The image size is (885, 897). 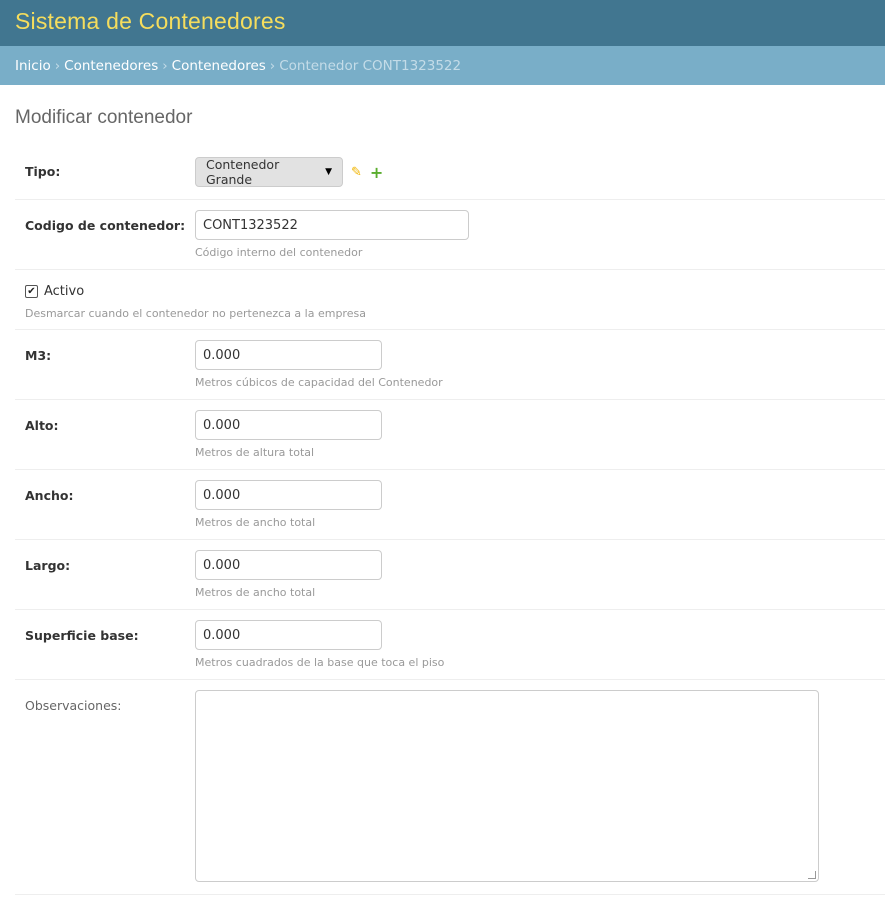 I want to click on activo-checkbox: ✔, so click(x=31, y=291).